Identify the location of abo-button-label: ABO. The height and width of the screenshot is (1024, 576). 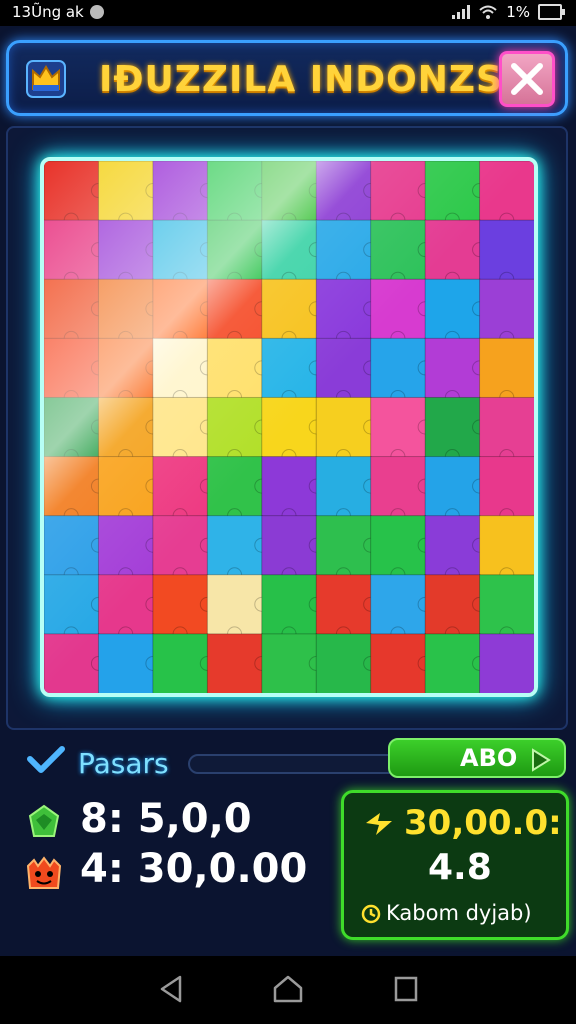
(489, 758).